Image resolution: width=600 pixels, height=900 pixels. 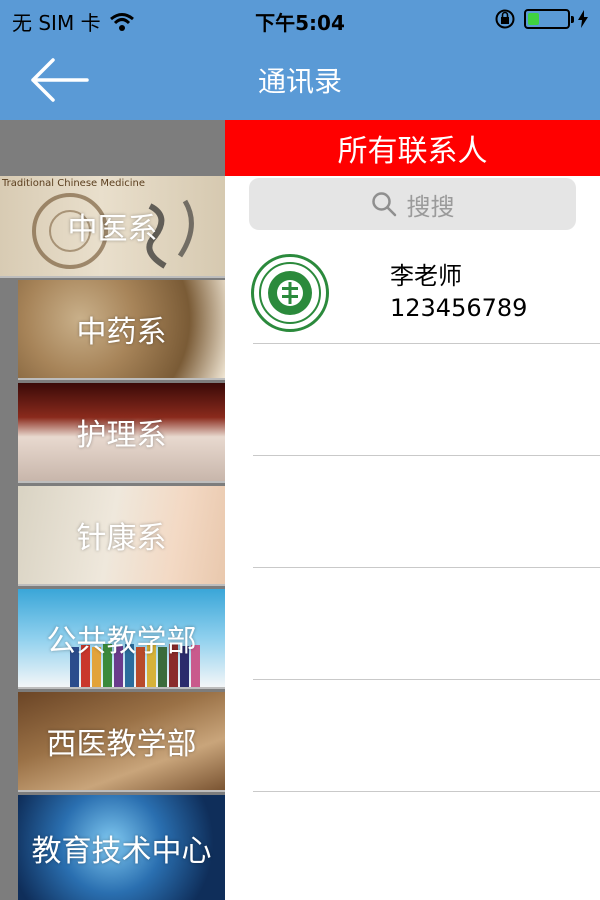 I want to click on all-contacts-header: 所有联系人, so click(x=412, y=148).